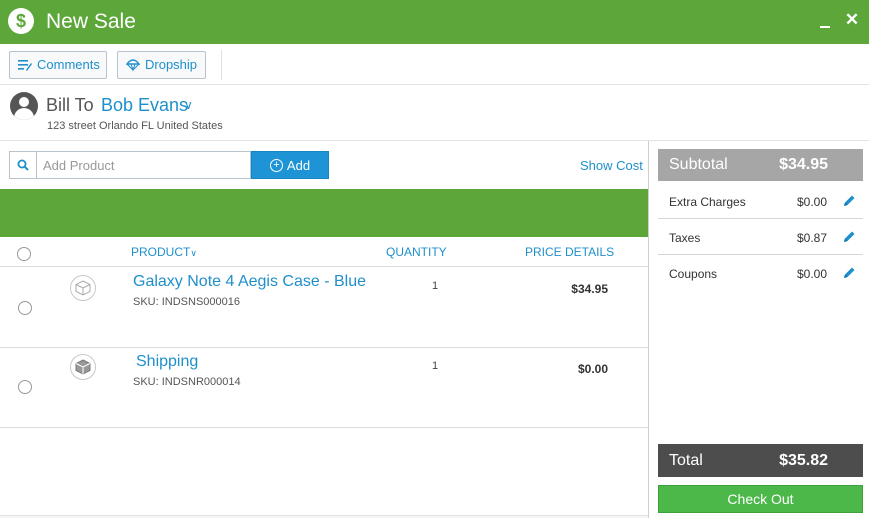 Image resolution: width=869 pixels, height=518 pixels. Describe the element at coordinates (135, 126) in the screenshot. I see `customer-address: 123 street Orlando FL United States` at that location.